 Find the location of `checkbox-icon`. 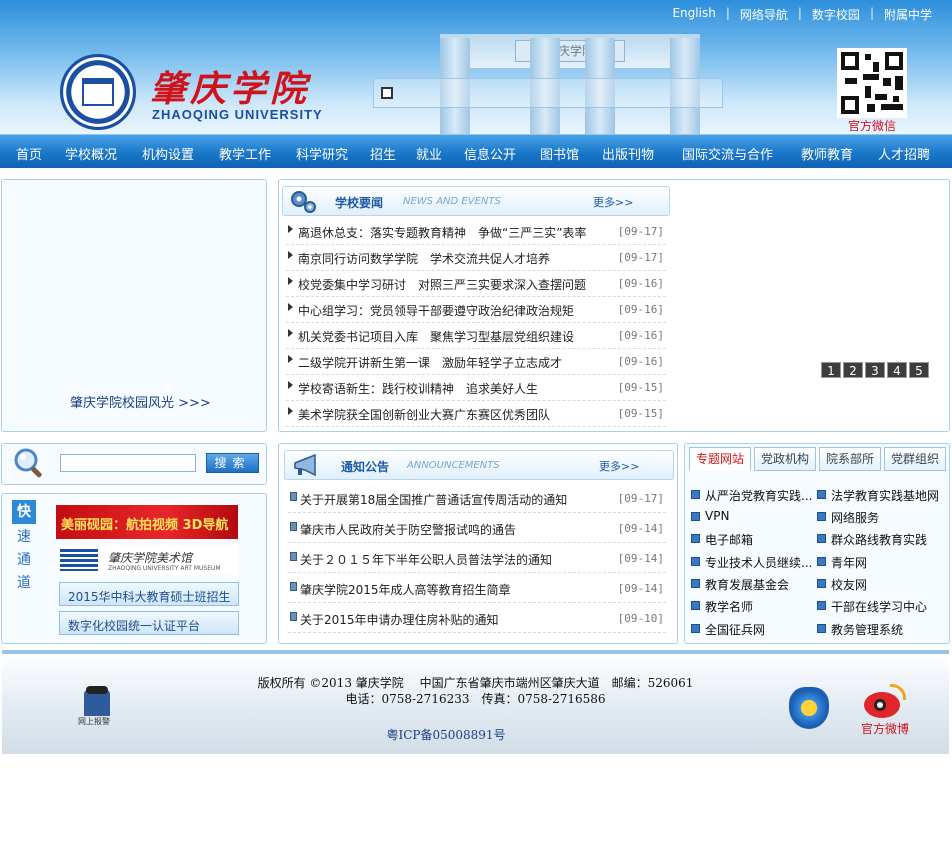

checkbox-icon is located at coordinates (387, 93).